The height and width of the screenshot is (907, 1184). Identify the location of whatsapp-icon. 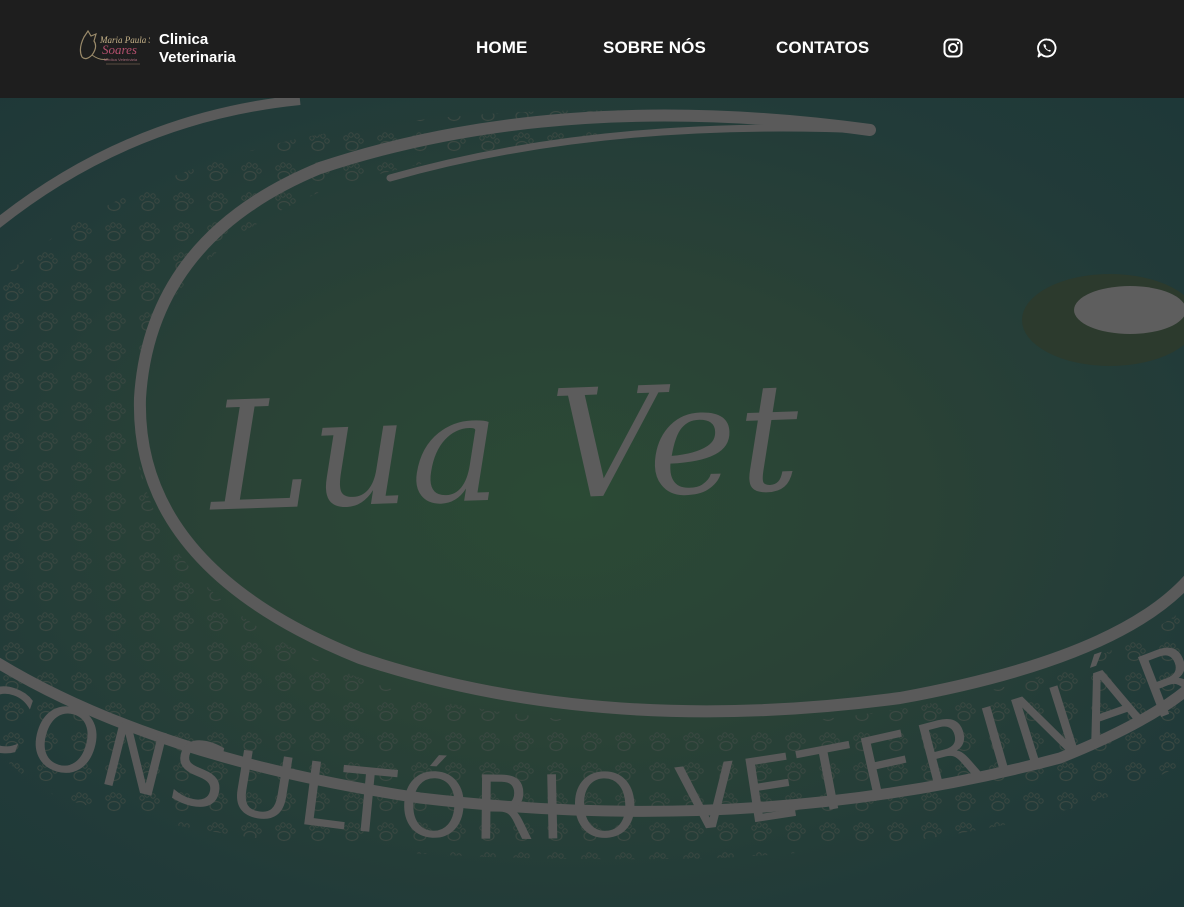
(1047, 48).